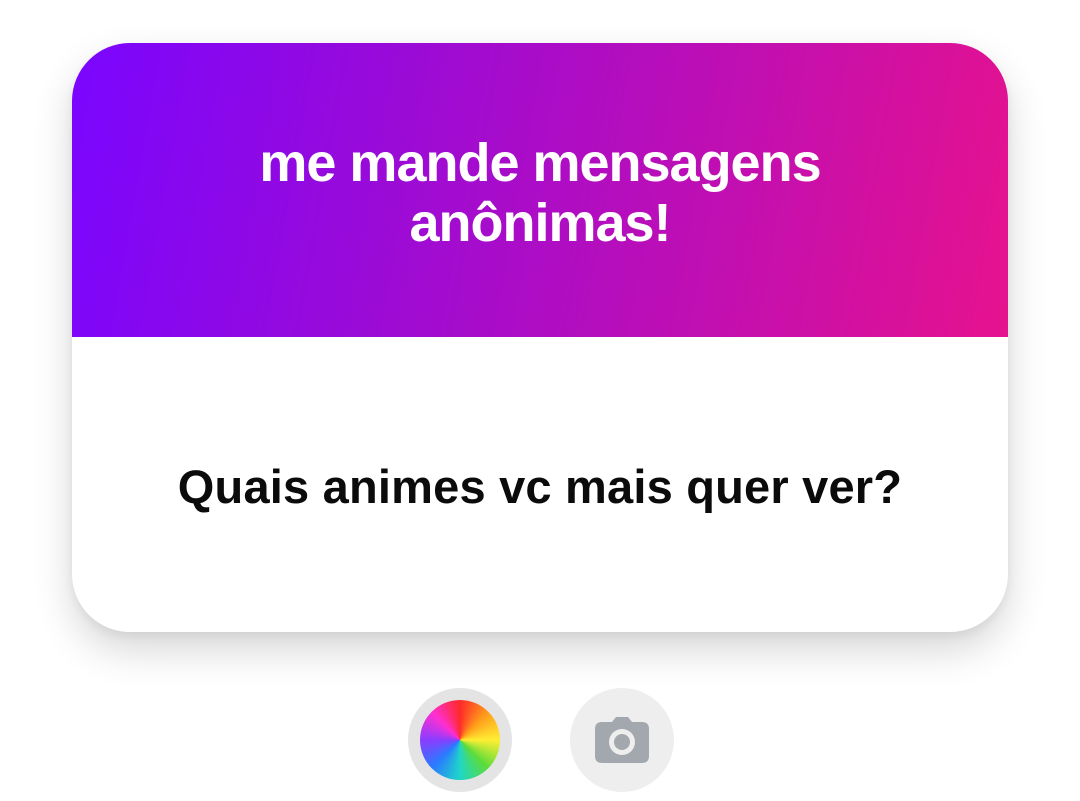 The image size is (1080, 801). I want to click on card-title: me mande mensagens anônimas!, so click(540, 193).